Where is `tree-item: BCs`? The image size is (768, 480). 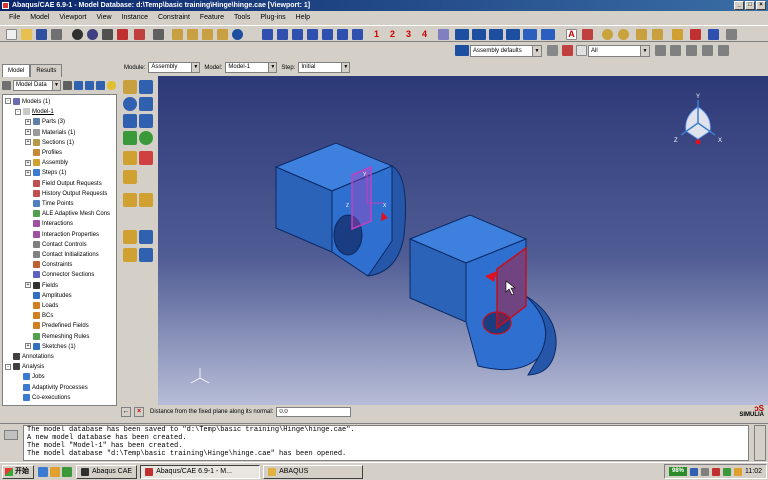
tree-item: BCs is located at coordinates (39, 316).